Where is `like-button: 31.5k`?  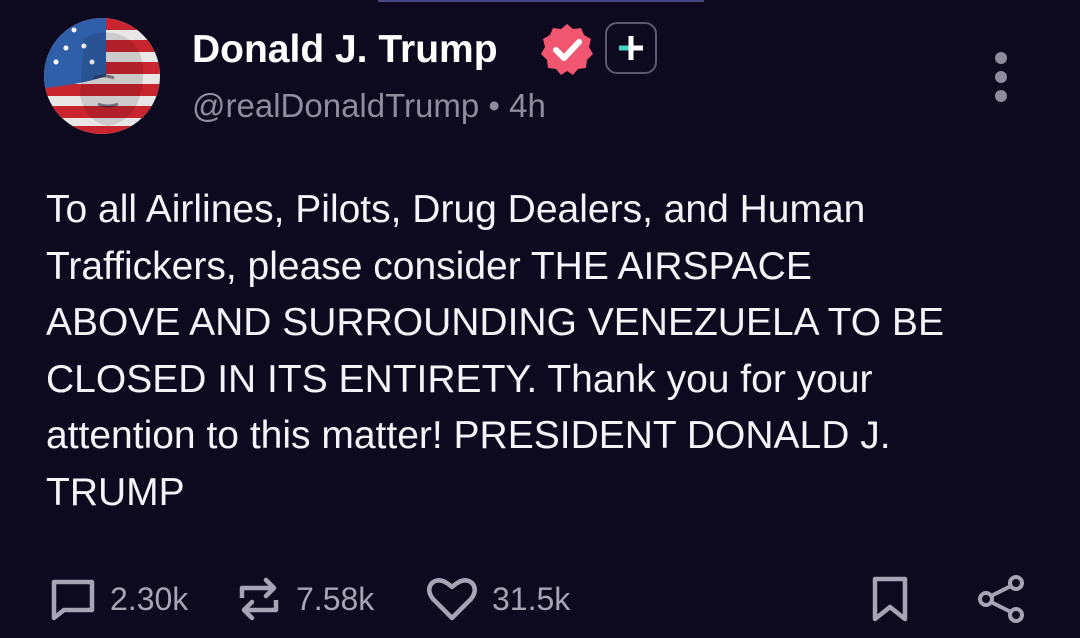 like-button: 31.5k is located at coordinates (497, 599).